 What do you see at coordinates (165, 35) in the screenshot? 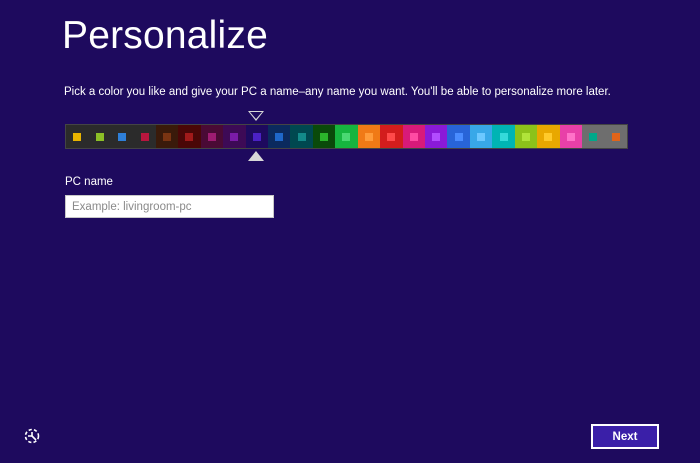
I see `page-title: Personalize` at bounding box center [165, 35].